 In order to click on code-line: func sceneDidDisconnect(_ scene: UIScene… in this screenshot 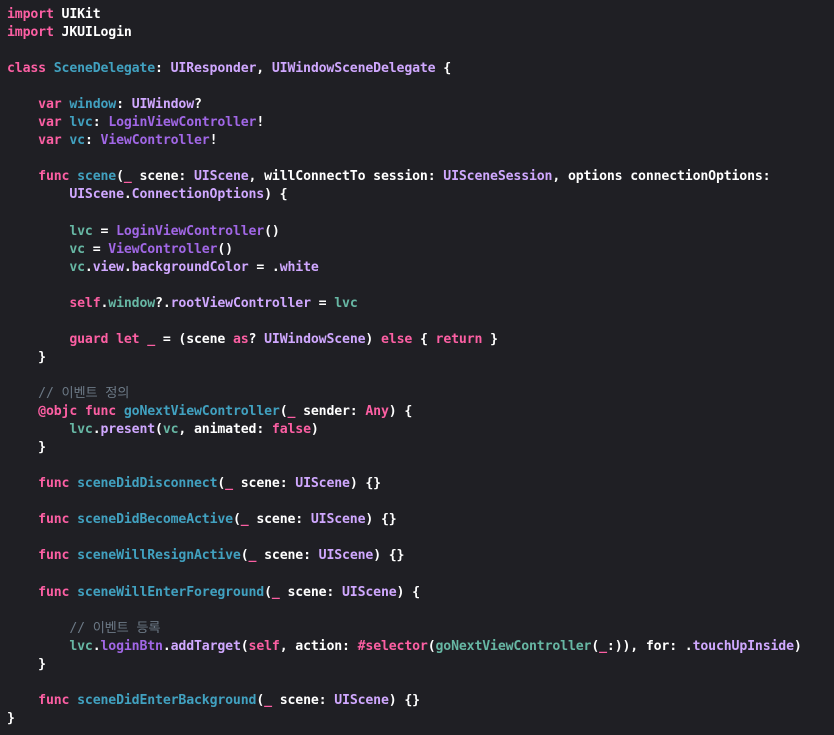, I will do `click(404, 484)`.